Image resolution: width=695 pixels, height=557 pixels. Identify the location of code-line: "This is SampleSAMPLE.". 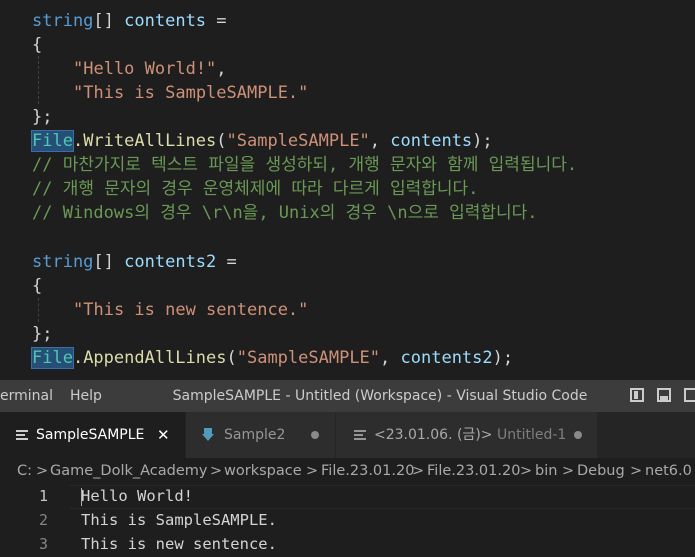
(190, 93).